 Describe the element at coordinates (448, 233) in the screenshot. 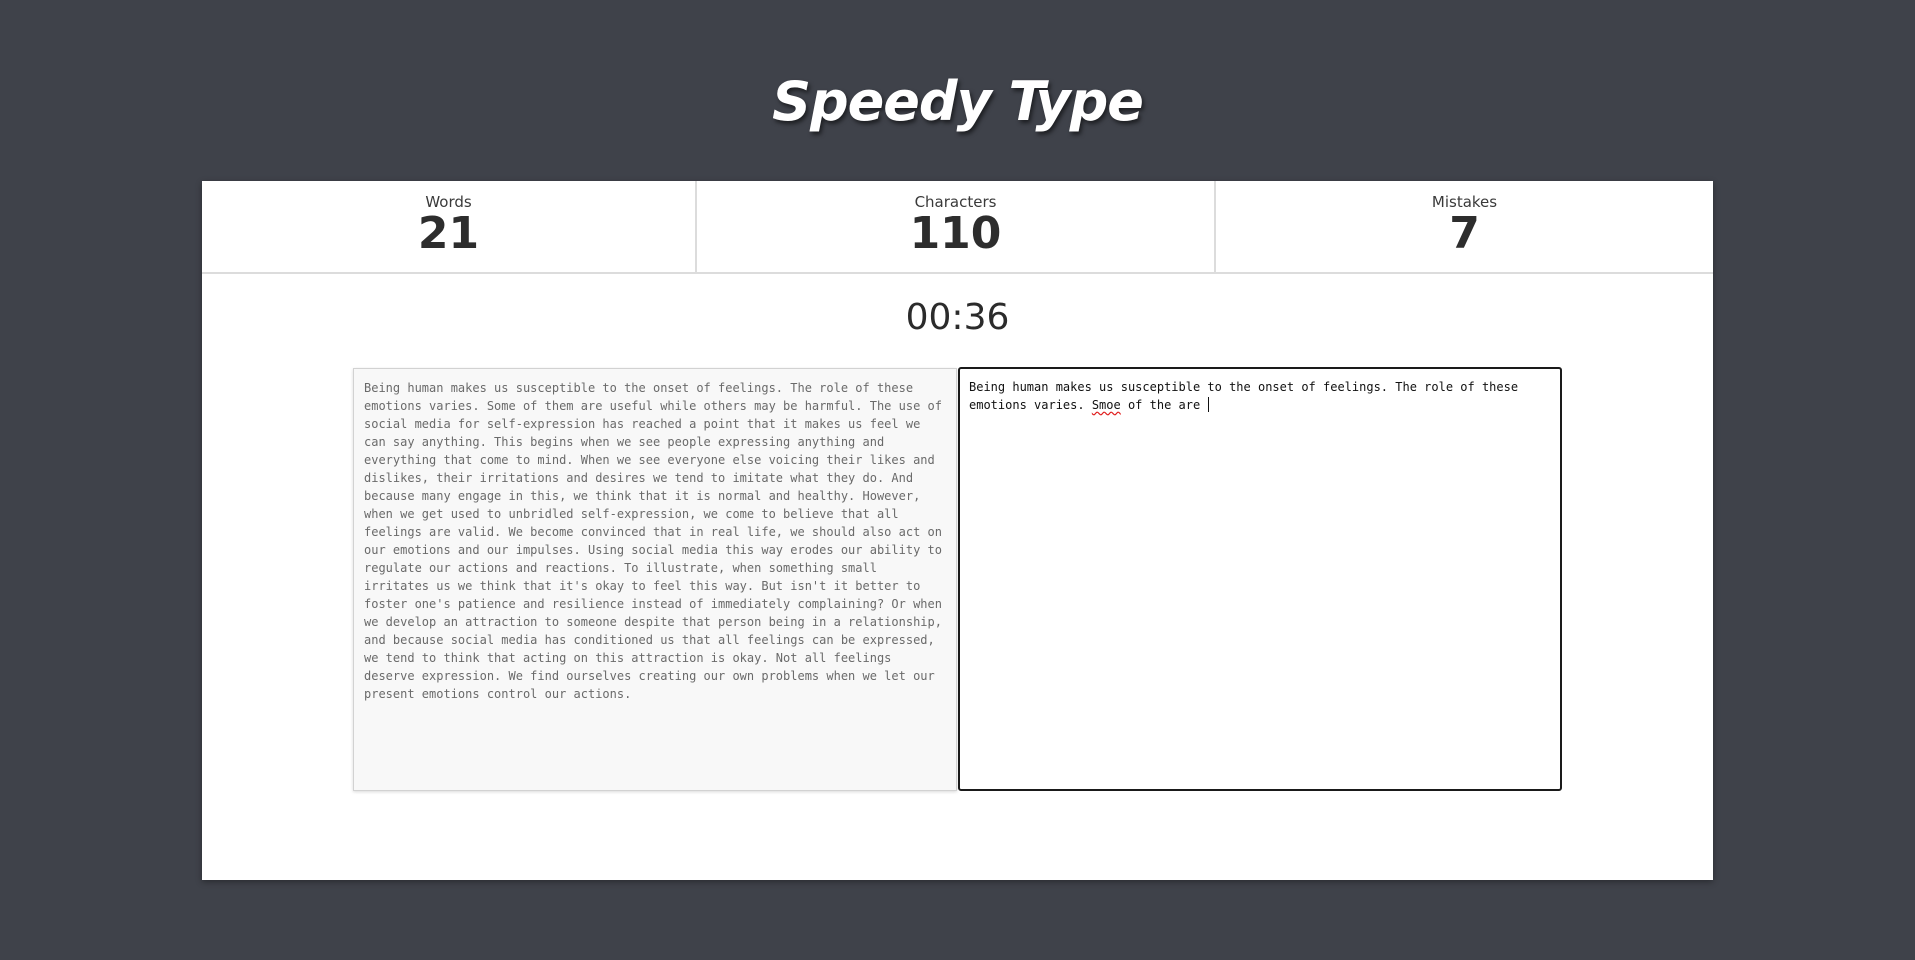

I see `words-count: 21` at that location.